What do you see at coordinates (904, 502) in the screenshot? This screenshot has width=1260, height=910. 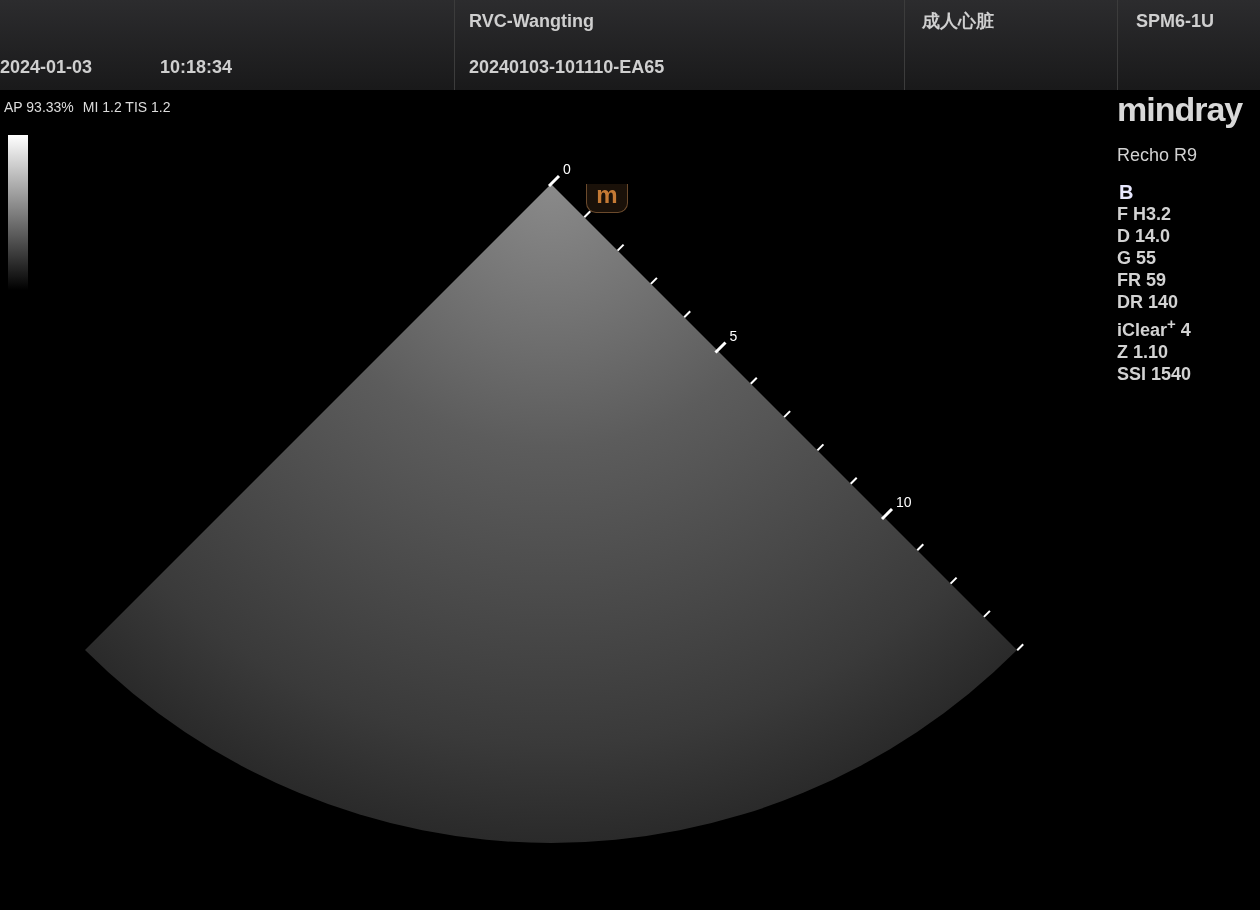 I see `depth-label: 10` at bounding box center [904, 502].